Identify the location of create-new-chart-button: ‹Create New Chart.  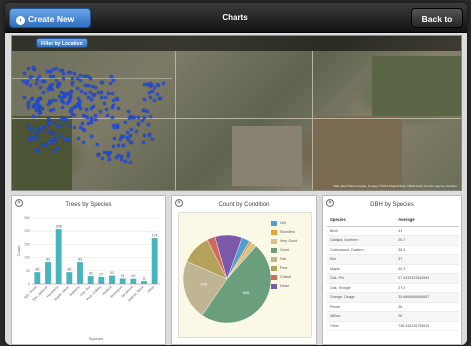
(50, 26).